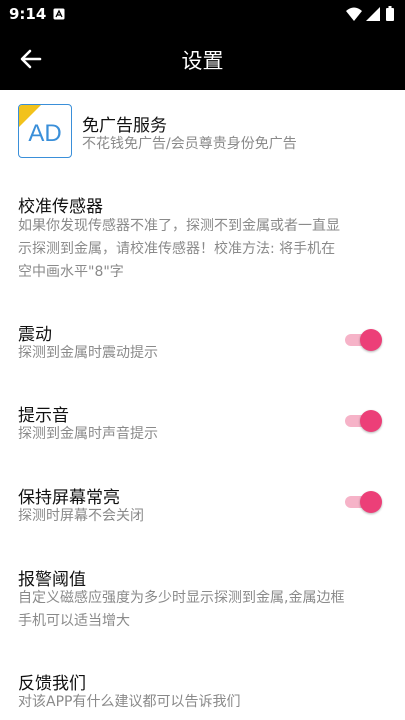 The image size is (405, 720). What do you see at coordinates (177, 249) in the screenshot?
I see `calibrate-sensor-desc-line2: 示探测到金属，请校准传感器！校准方法: 将手机在` at bounding box center [177, 249].